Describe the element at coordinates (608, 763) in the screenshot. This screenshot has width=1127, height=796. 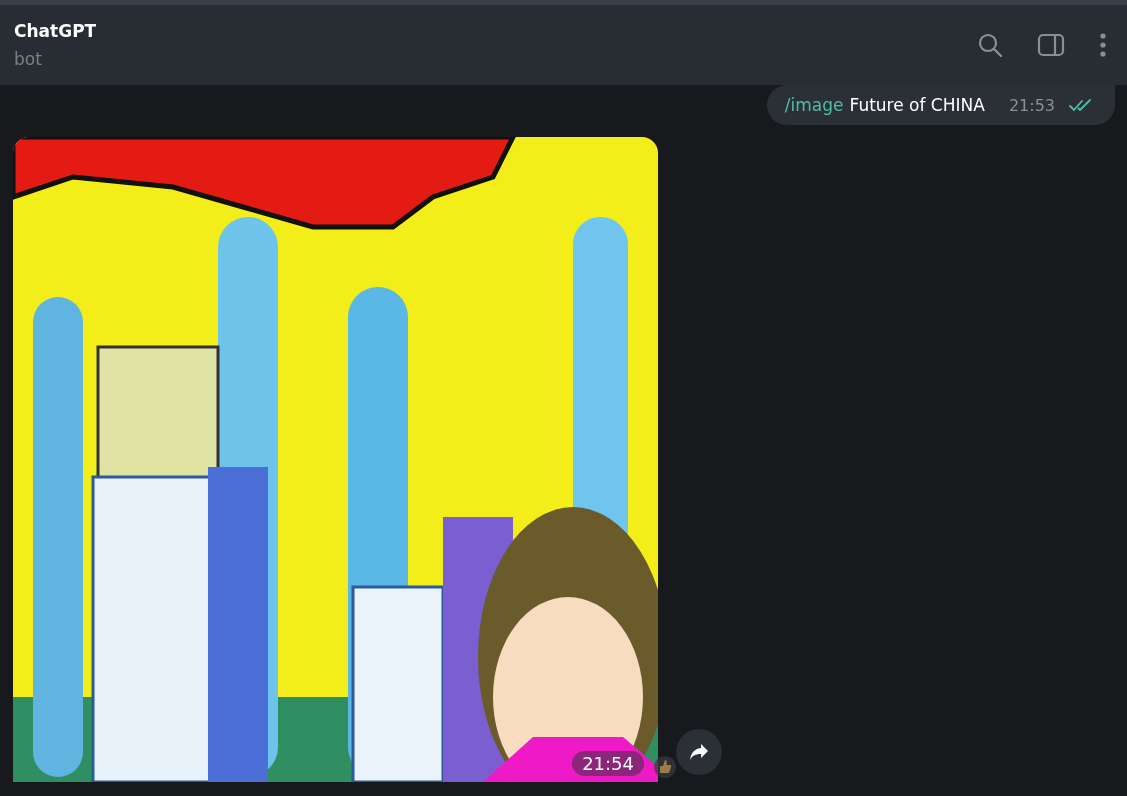
I see `message-time: 21:54` at that location.